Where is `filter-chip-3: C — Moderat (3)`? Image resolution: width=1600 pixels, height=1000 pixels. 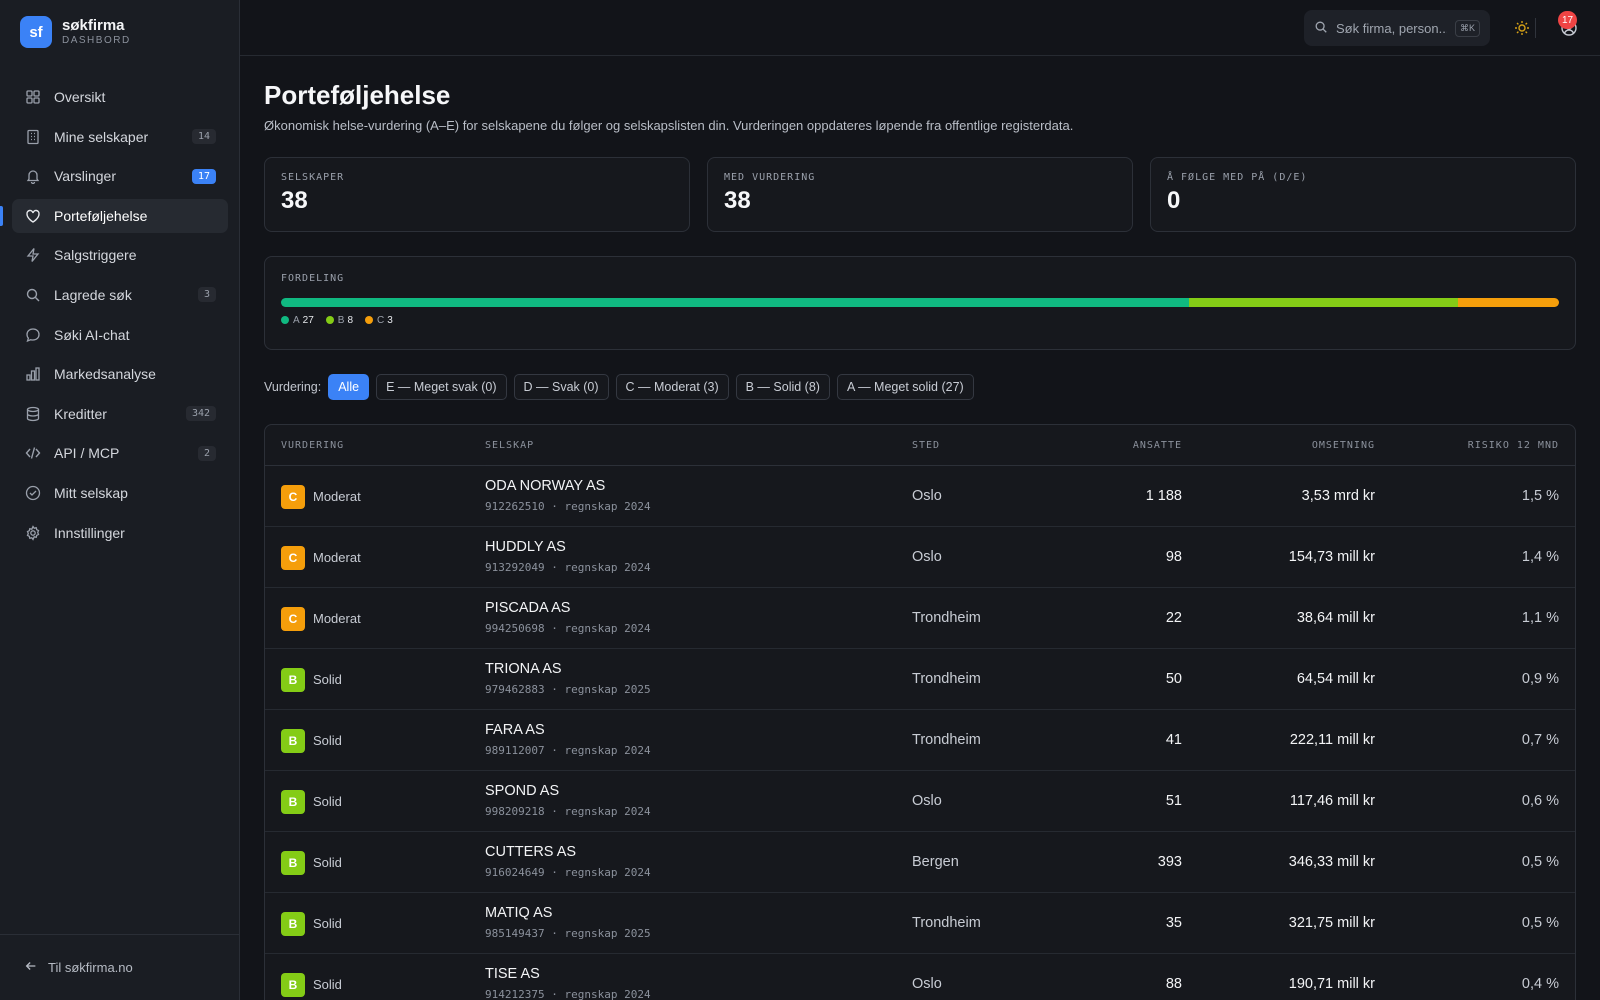 filter-chip-3: C — Moderat (3) is located at coordinates (672, 387).